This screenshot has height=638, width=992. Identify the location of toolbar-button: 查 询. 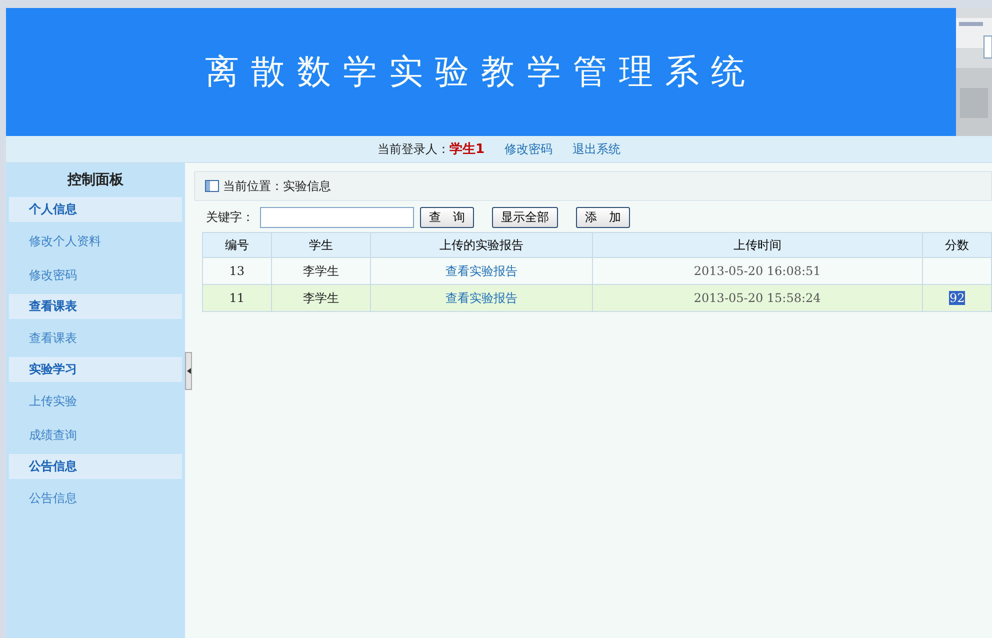
(447, 217).